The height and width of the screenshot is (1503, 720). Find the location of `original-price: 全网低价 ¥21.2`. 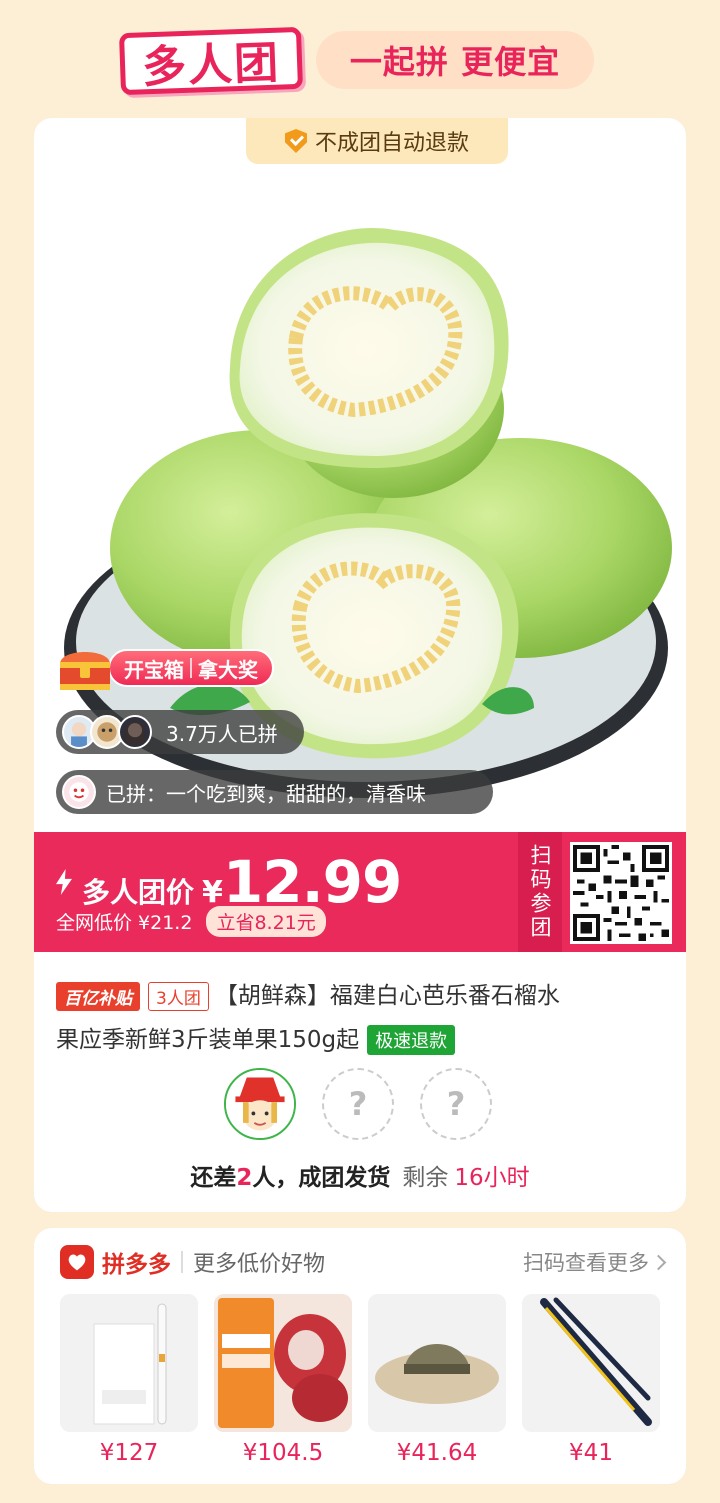

original-price: 全网低价 ¥21.2 is located at coordinates (124, 923).